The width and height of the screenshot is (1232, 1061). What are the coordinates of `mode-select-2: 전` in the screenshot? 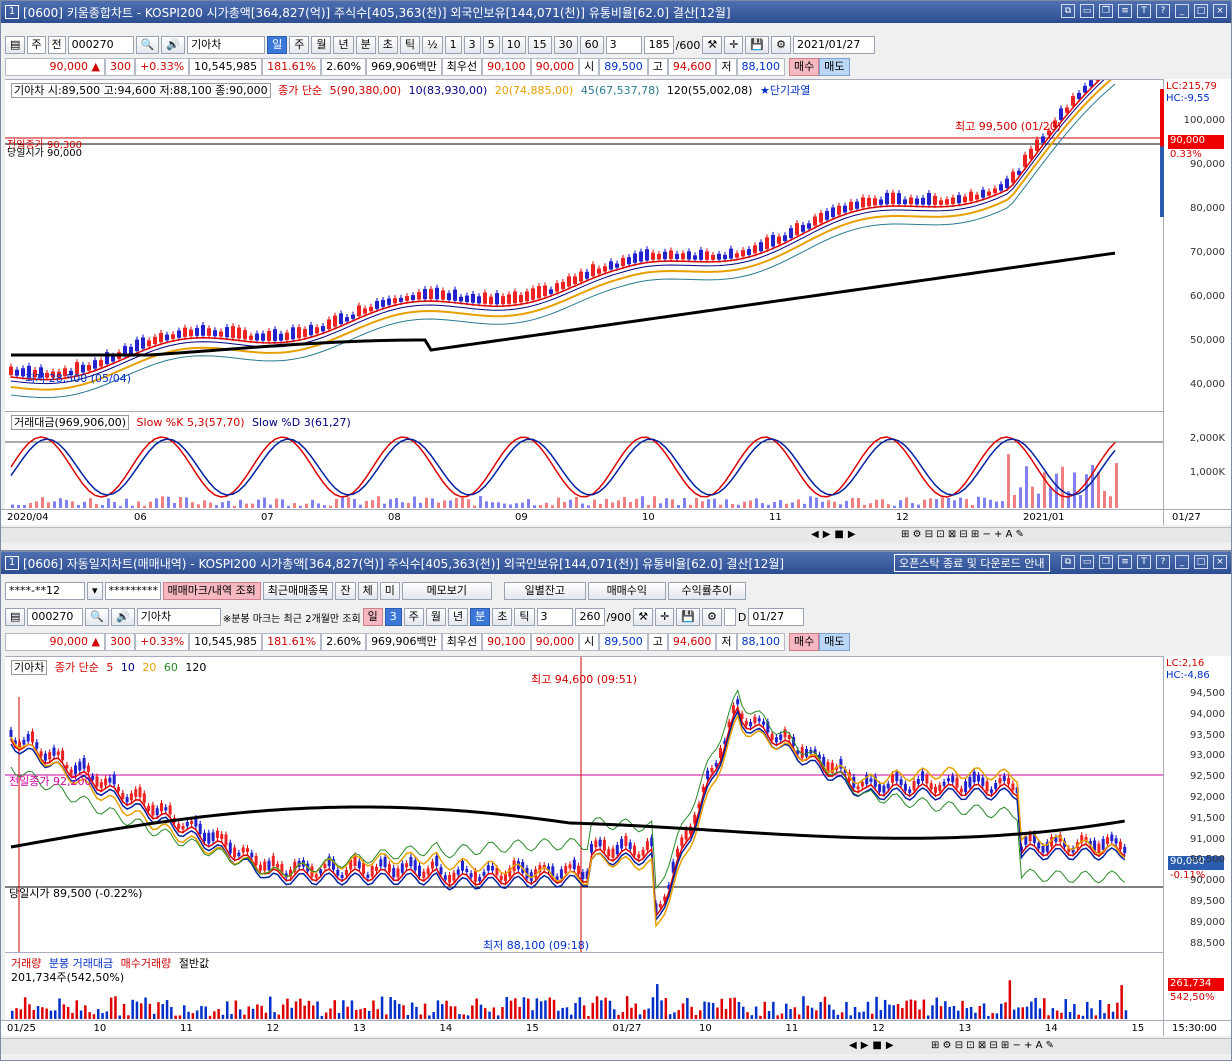 It's located at (56, 45).